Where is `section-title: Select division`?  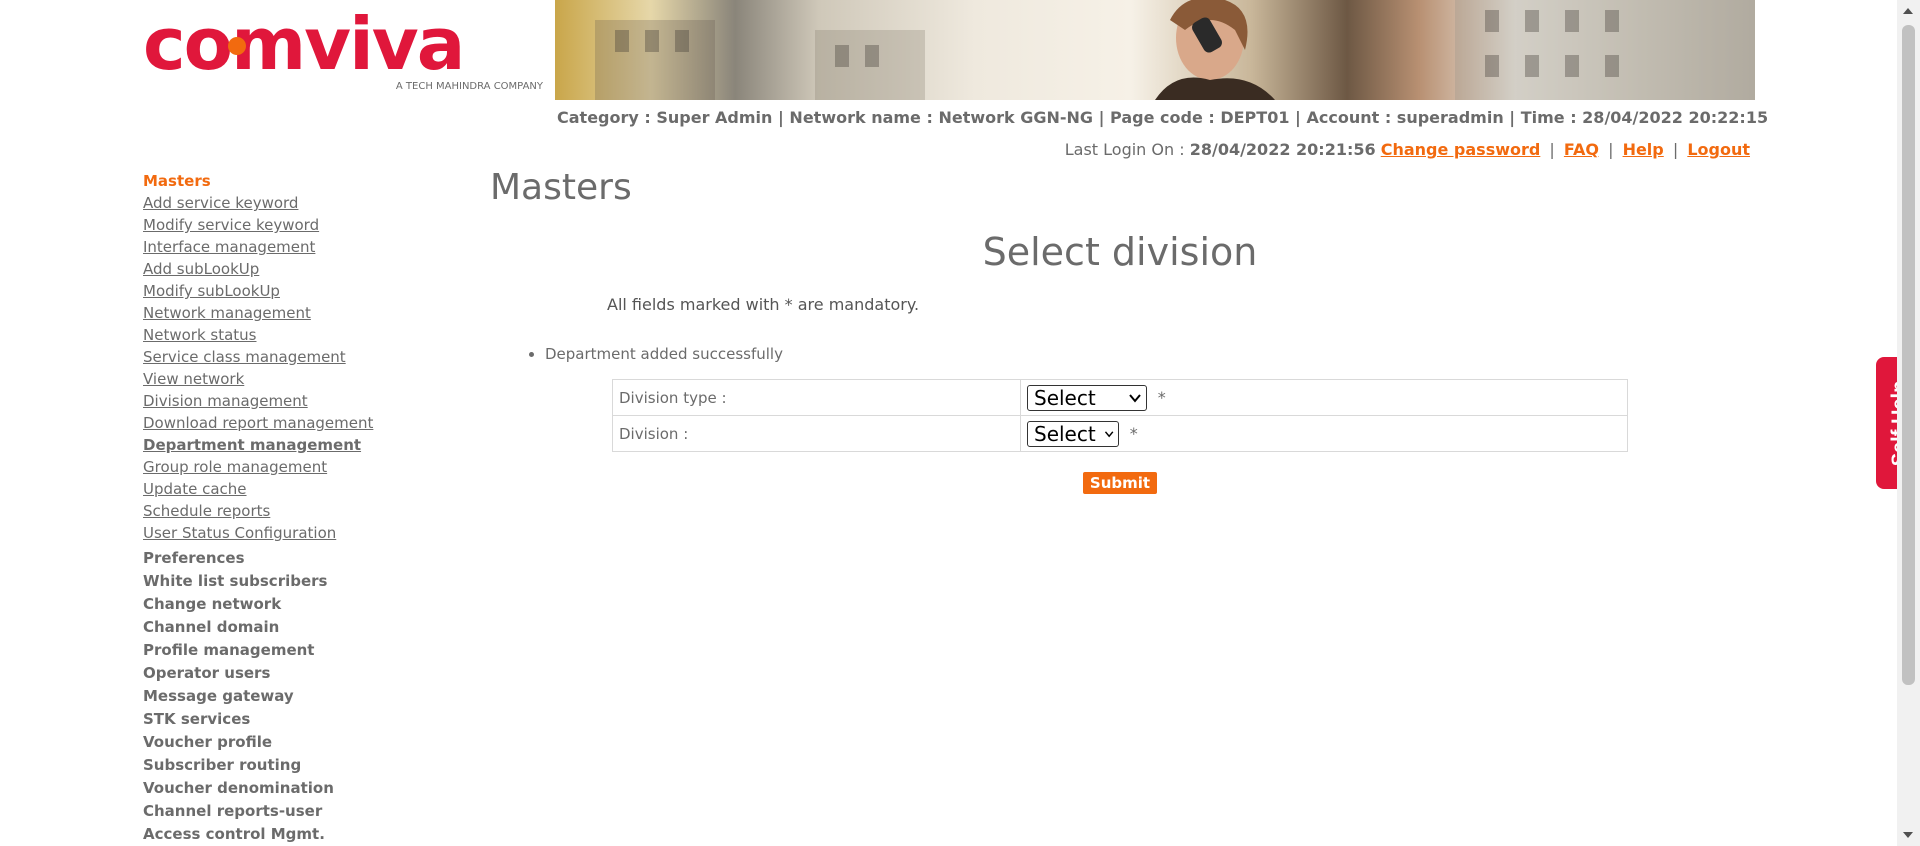
section-title: Select division is located at coordinates (1120, 252).